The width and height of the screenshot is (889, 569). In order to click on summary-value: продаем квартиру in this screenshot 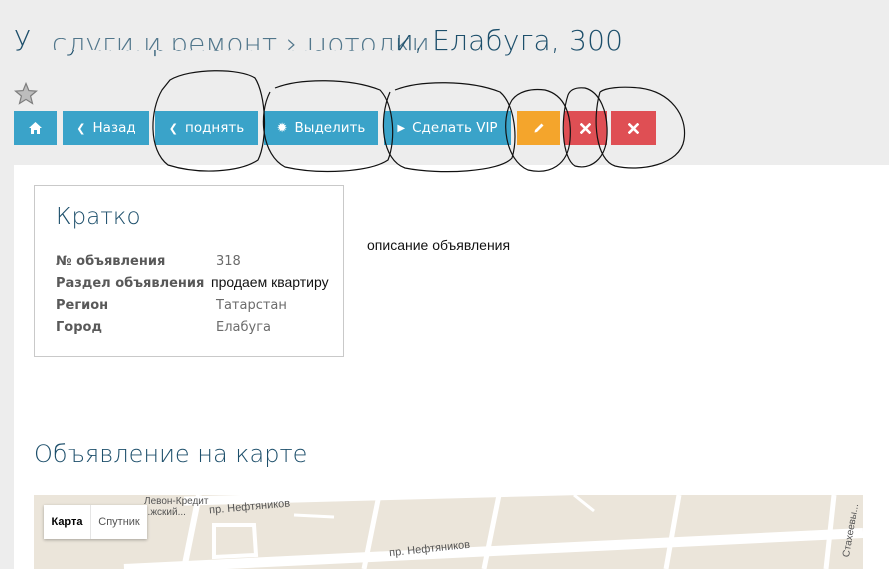, I will do `click(270, 282)`.